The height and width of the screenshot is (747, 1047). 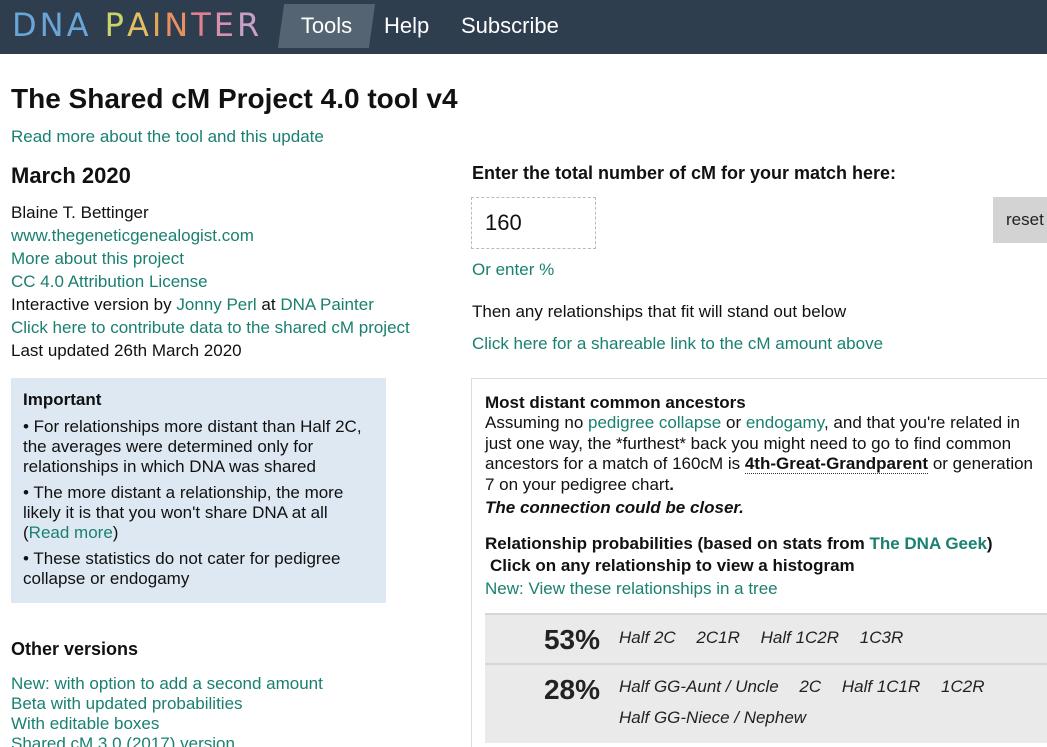 What do you see at coordinates (327, 304) in the screenshot?
I see `dna-painter-link: DNA Painter` at bounding box center [327, 304].